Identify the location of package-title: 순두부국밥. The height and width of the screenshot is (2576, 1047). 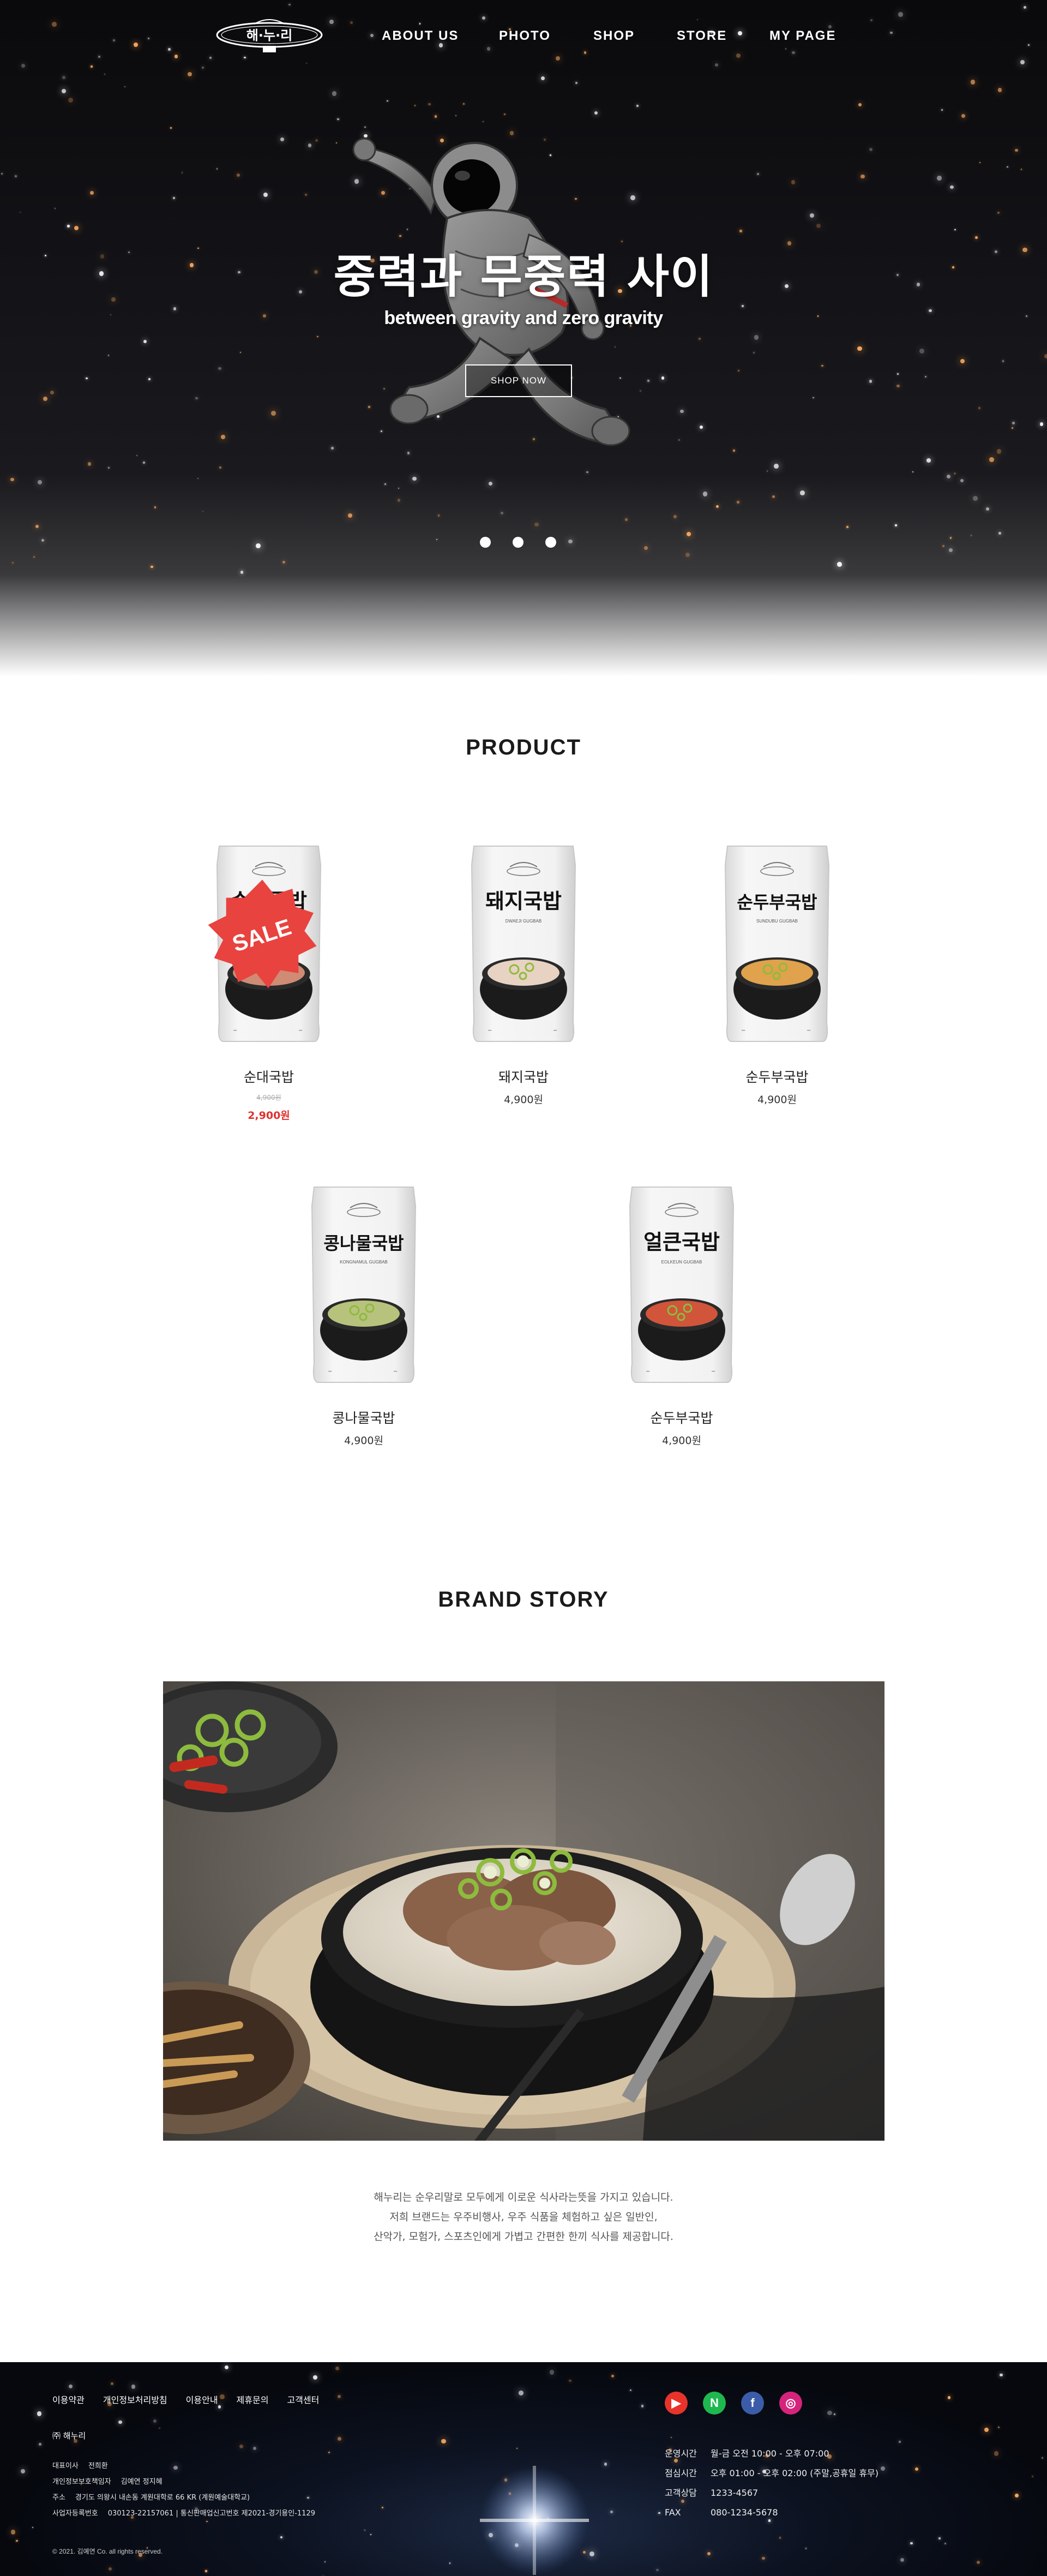
(777, 903).